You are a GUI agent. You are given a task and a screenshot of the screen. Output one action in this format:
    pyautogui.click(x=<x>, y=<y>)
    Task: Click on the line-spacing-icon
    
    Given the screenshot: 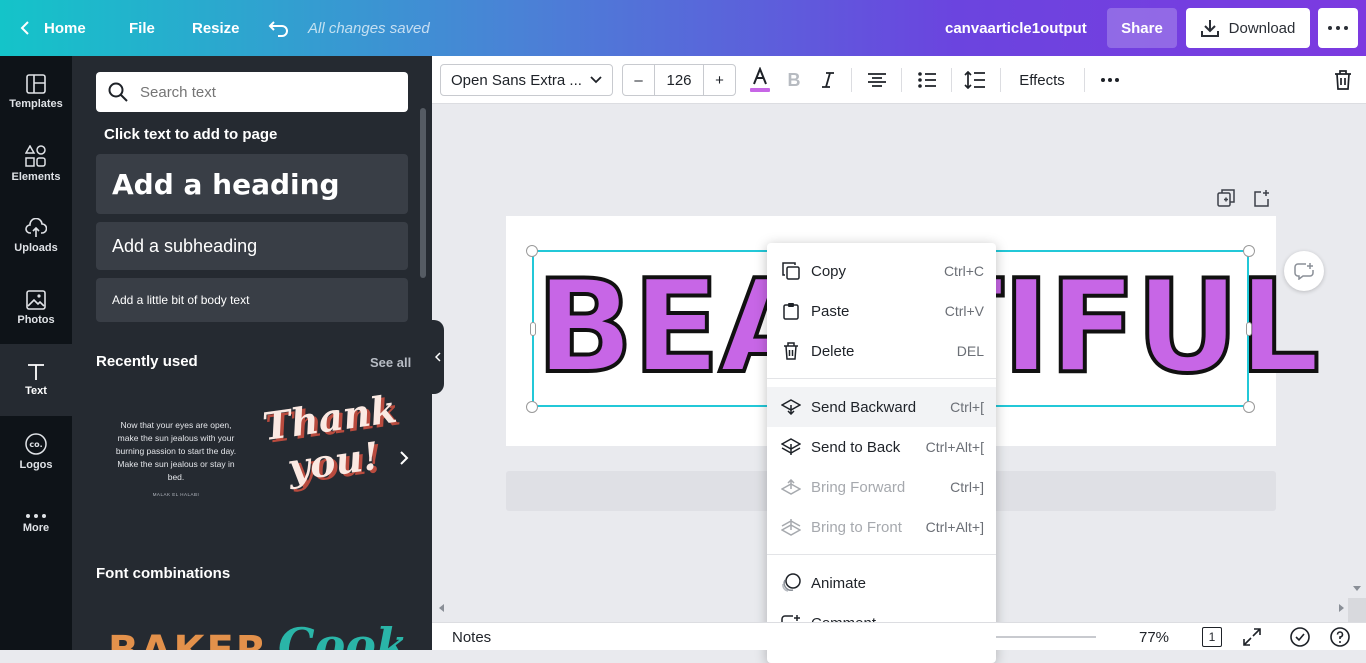 What is the action you would take?
    pyautogui.click(x=974, y=80)
    